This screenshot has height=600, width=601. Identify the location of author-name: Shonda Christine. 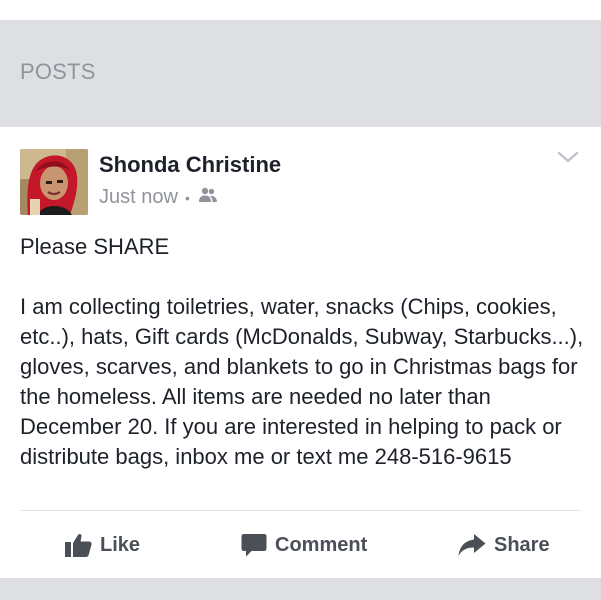
(190, 165).